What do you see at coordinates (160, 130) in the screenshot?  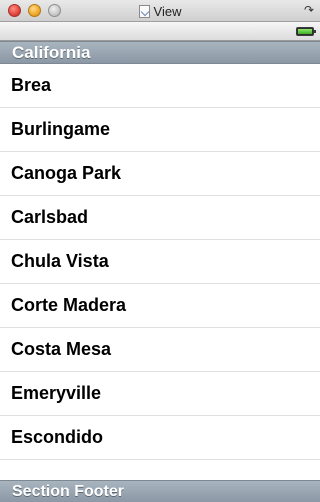 I see `table-row: Burlingame` at bounding box center [160, 130].